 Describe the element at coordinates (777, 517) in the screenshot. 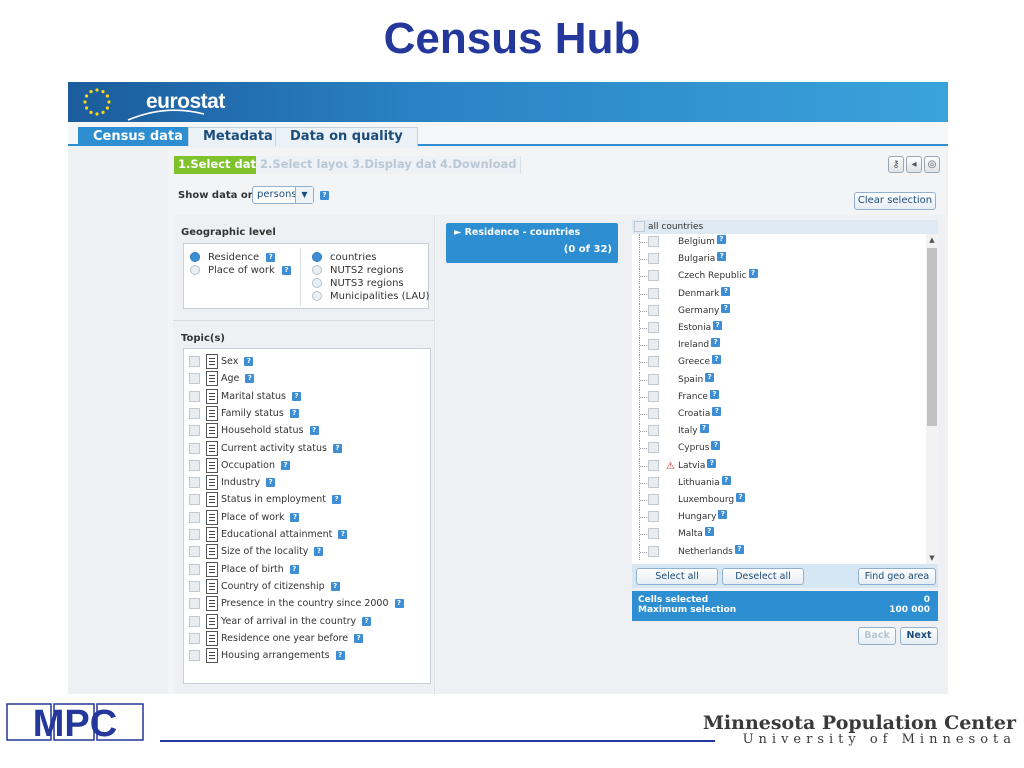

I see `country-row: Hungary?` at that location.